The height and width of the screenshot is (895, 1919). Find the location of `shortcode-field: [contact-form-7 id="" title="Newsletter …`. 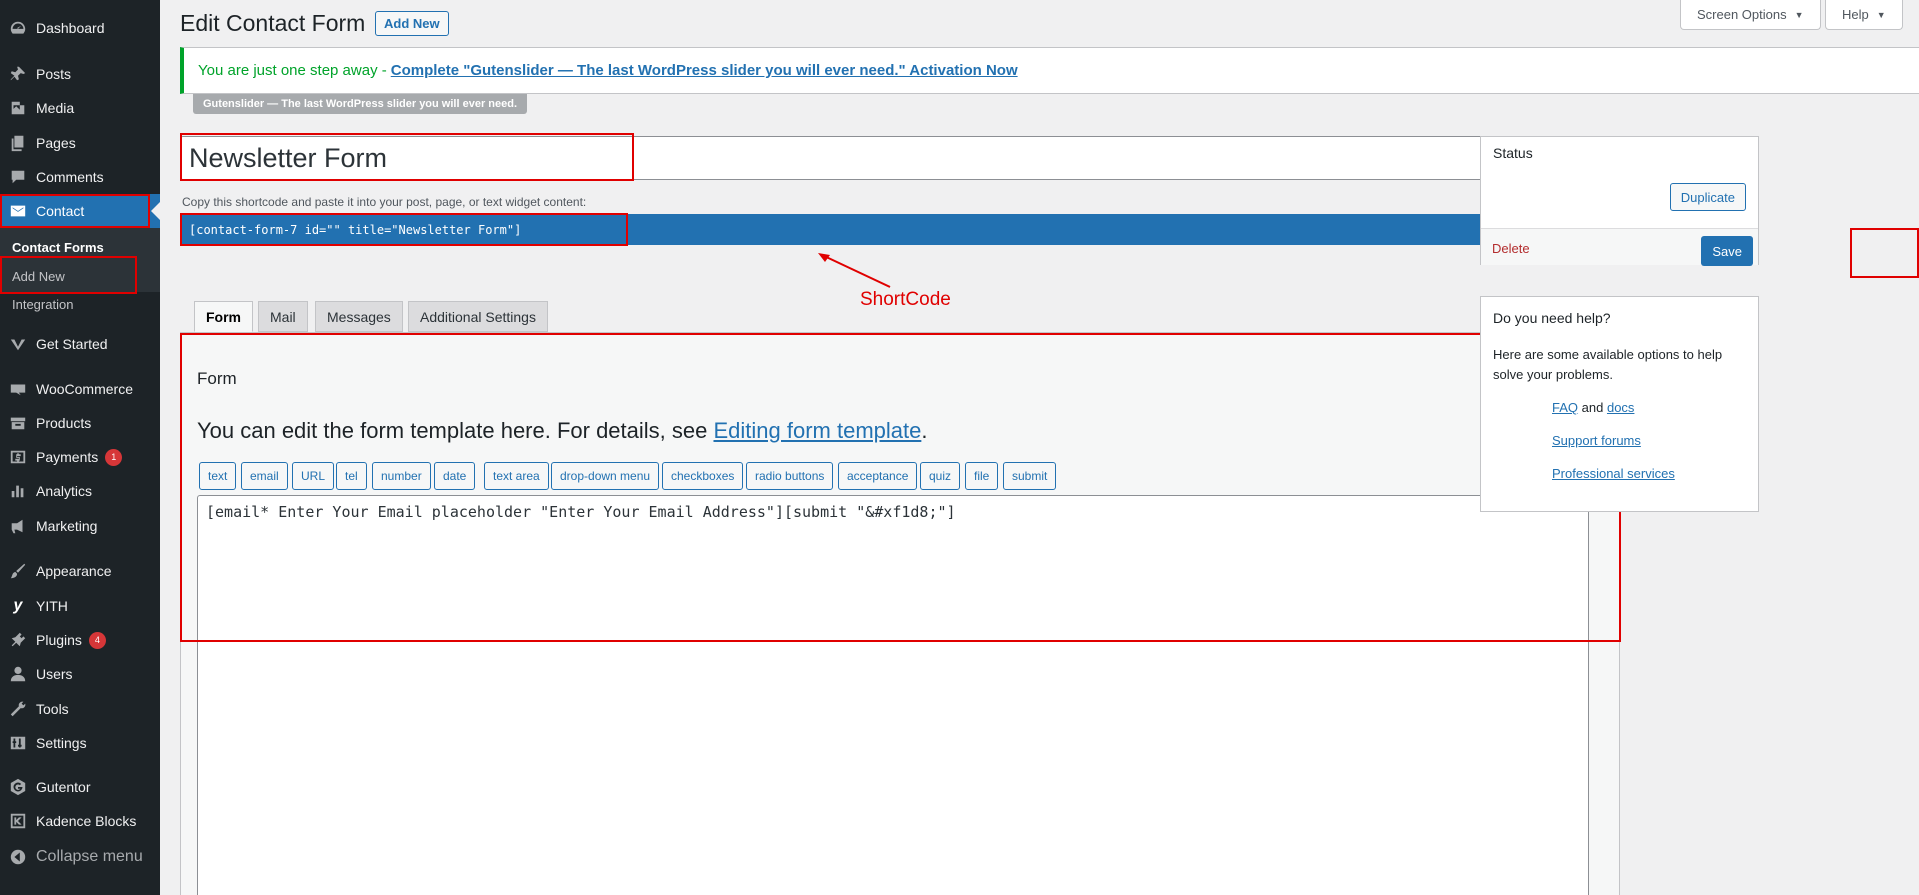

shortcode-field: [contact-form-7 id="" title="Newsletter … is located at coordinates (900, 229).